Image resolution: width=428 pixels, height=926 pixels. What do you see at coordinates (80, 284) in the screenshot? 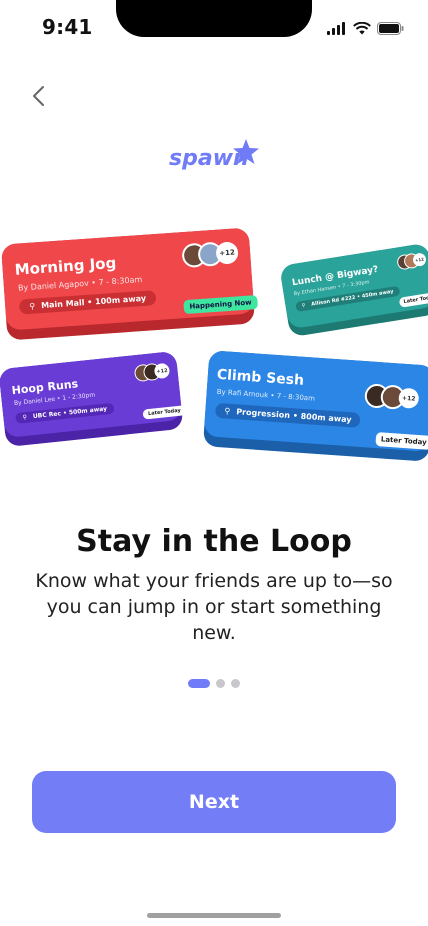
I see `card-subtitle: By Daniel Agapov • 7 - 8:30am` at bounding box center [80, 284].